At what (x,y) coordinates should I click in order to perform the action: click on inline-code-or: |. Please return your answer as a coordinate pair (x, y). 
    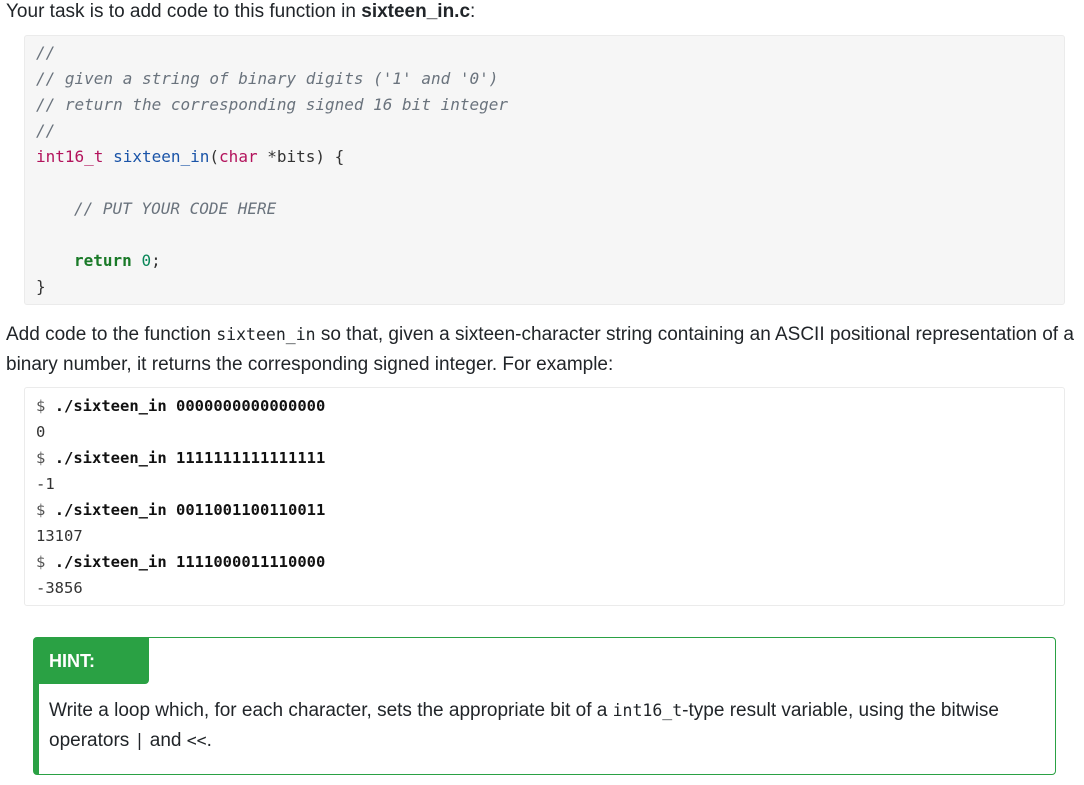
    Looking at the image, I should click on (139, 740).